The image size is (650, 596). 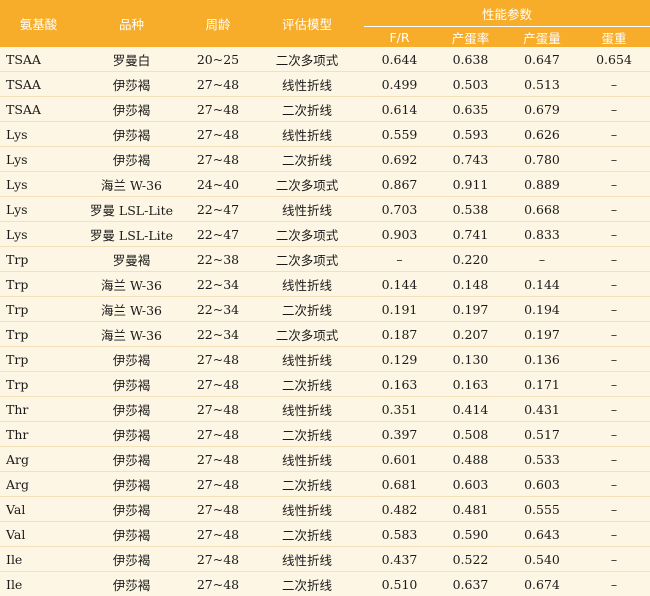 What do you see at coordinates (470, 309) in the screenshot?
I see `cell-egg-rate: 0.197` at bounding box center [470, 309].